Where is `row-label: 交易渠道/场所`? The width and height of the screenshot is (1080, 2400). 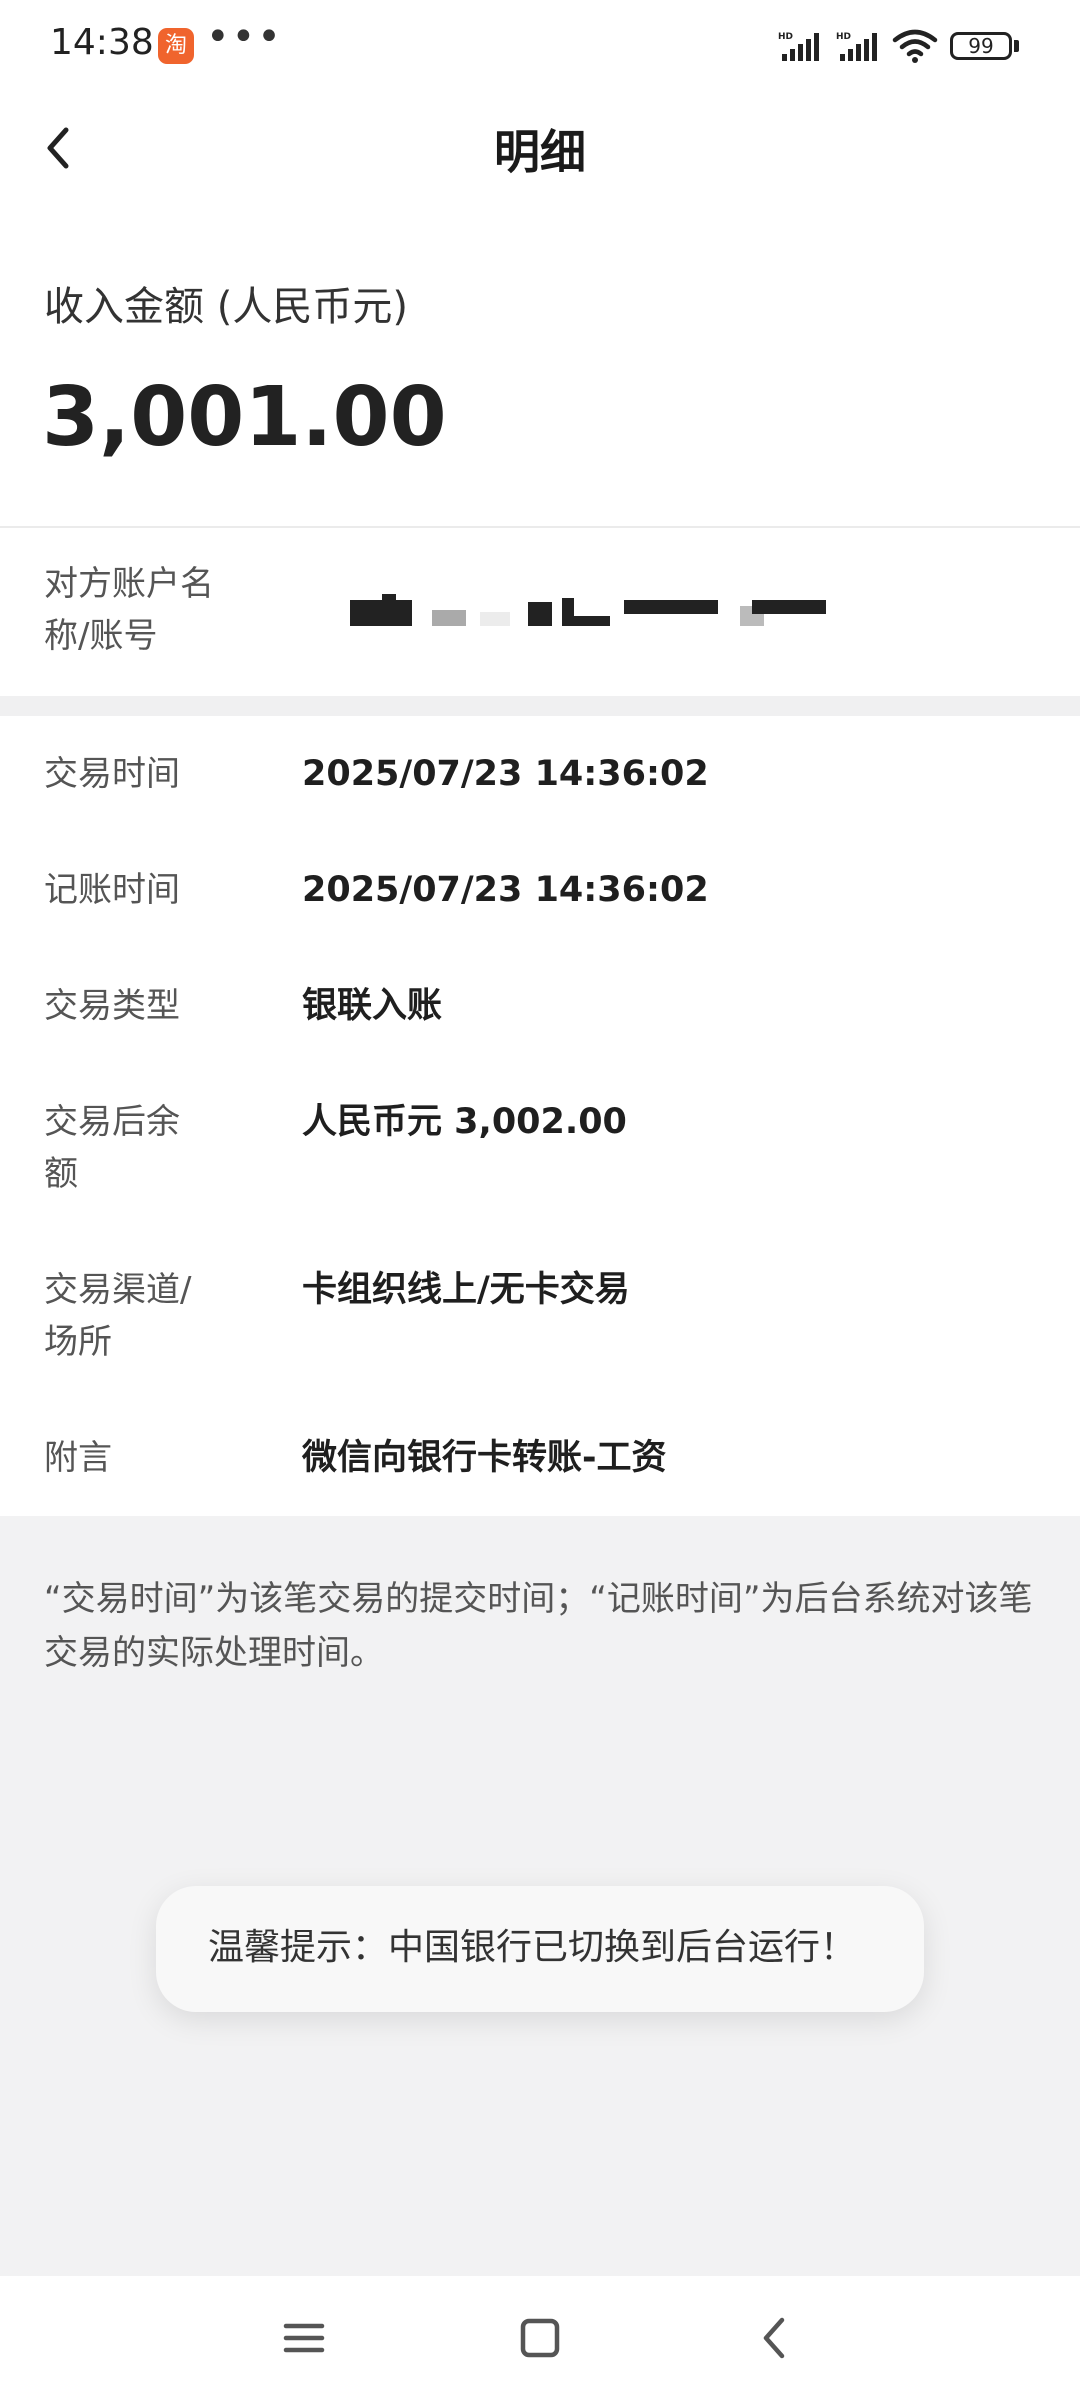
row-label: 交易渠道/场所 is located at coordinates (118, 1316).